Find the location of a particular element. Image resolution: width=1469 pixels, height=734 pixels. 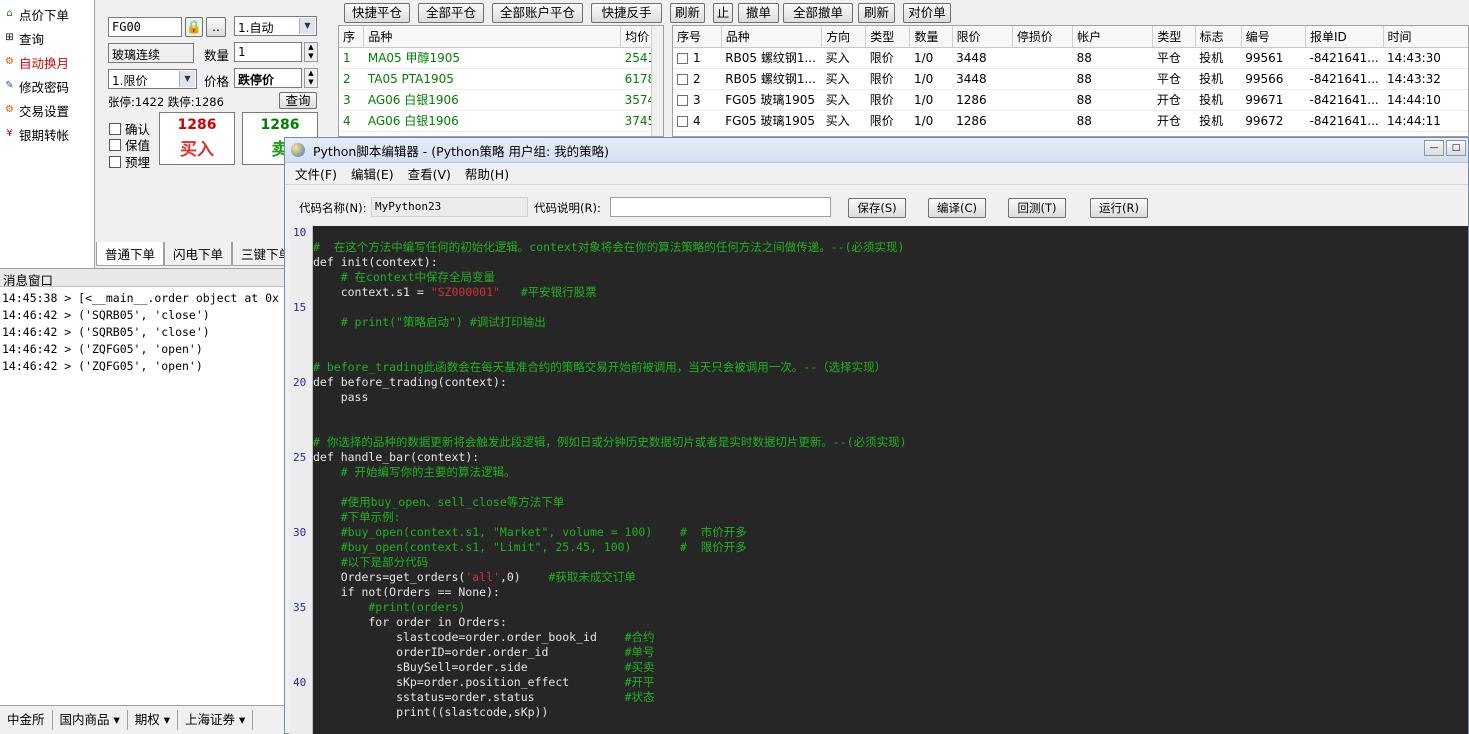

price-stepper: ▲ ▼ is located at coordinates (311, 78).